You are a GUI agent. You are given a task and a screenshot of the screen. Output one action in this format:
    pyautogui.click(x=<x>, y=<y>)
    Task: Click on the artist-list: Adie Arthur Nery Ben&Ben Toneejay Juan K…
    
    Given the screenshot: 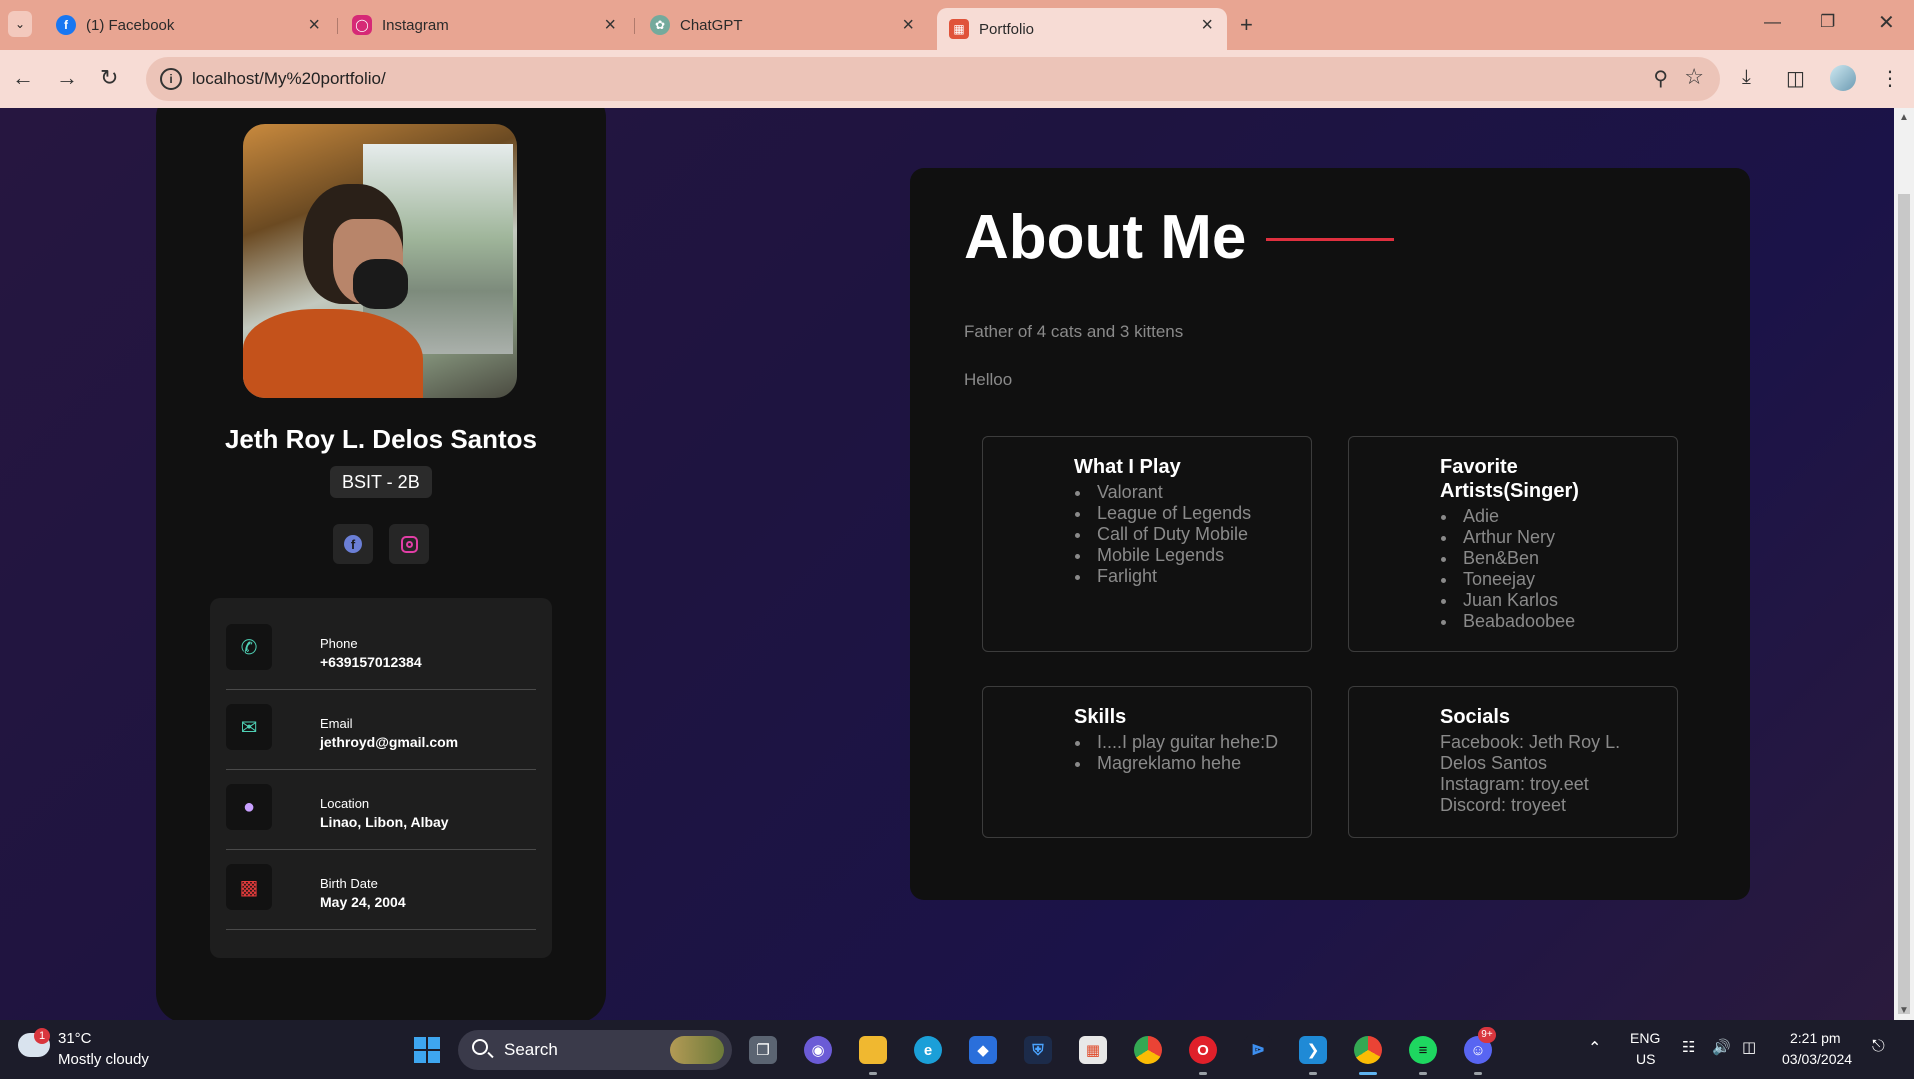 What is the action you would take?
    pyautogui.click(x=1508, y=569)
    